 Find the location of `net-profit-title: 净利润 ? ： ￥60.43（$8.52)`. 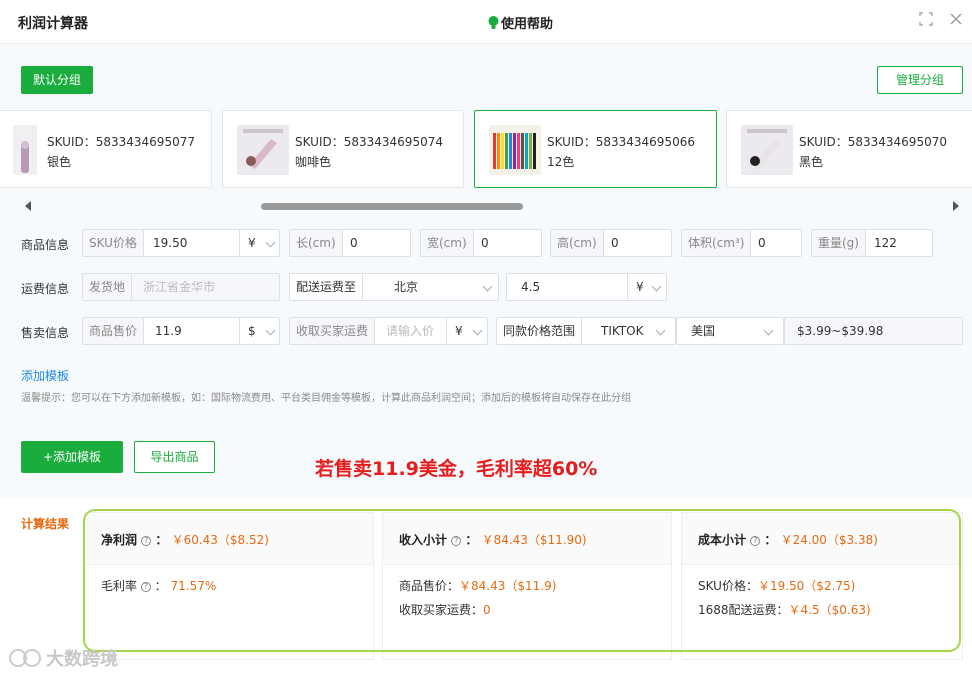

net-profit-title: 净利润 ? ： ￥60.43（$8.52) is located at coordinates (185, 540).